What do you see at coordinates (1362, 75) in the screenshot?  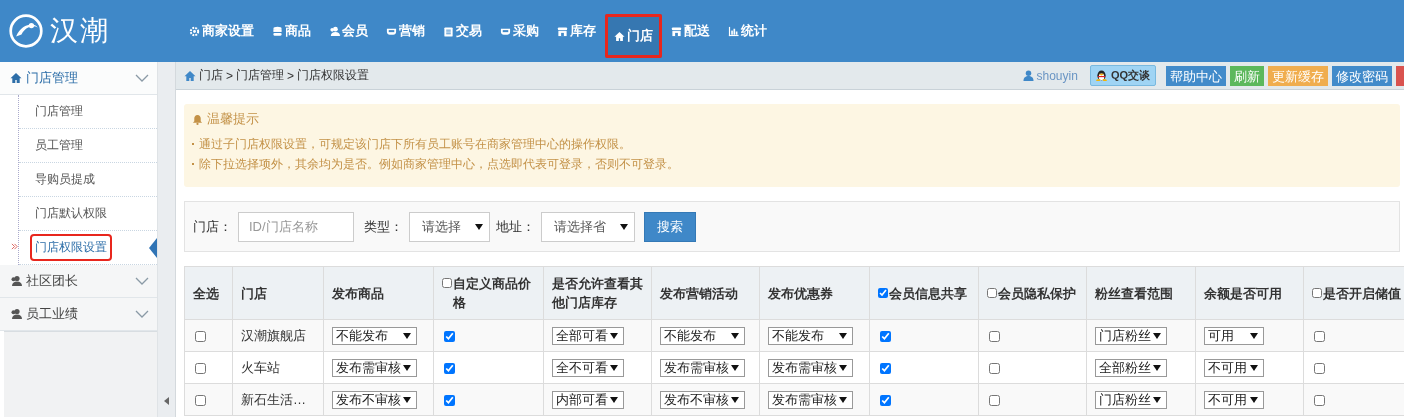 I see `toolbar-button: 修改密码` at bounding box center [1362, 75].